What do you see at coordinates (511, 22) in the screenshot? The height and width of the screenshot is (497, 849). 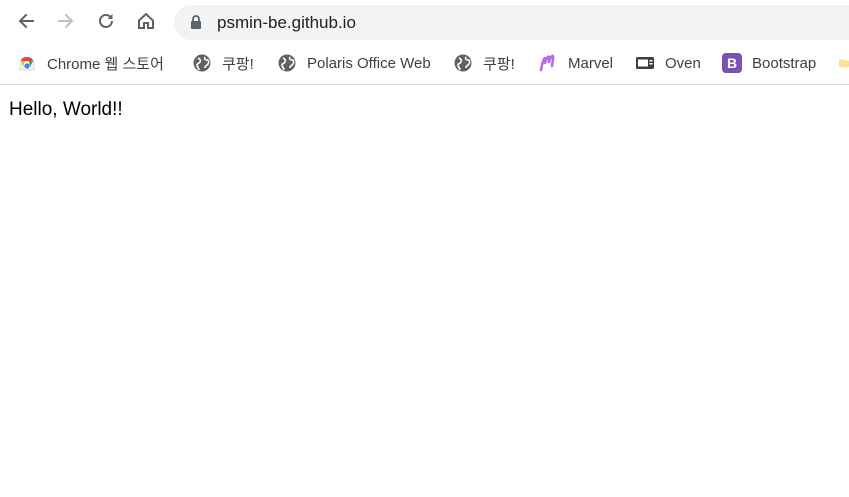 I see `address-bar: psmin-be.github.io` at bounding box center [511, 22].